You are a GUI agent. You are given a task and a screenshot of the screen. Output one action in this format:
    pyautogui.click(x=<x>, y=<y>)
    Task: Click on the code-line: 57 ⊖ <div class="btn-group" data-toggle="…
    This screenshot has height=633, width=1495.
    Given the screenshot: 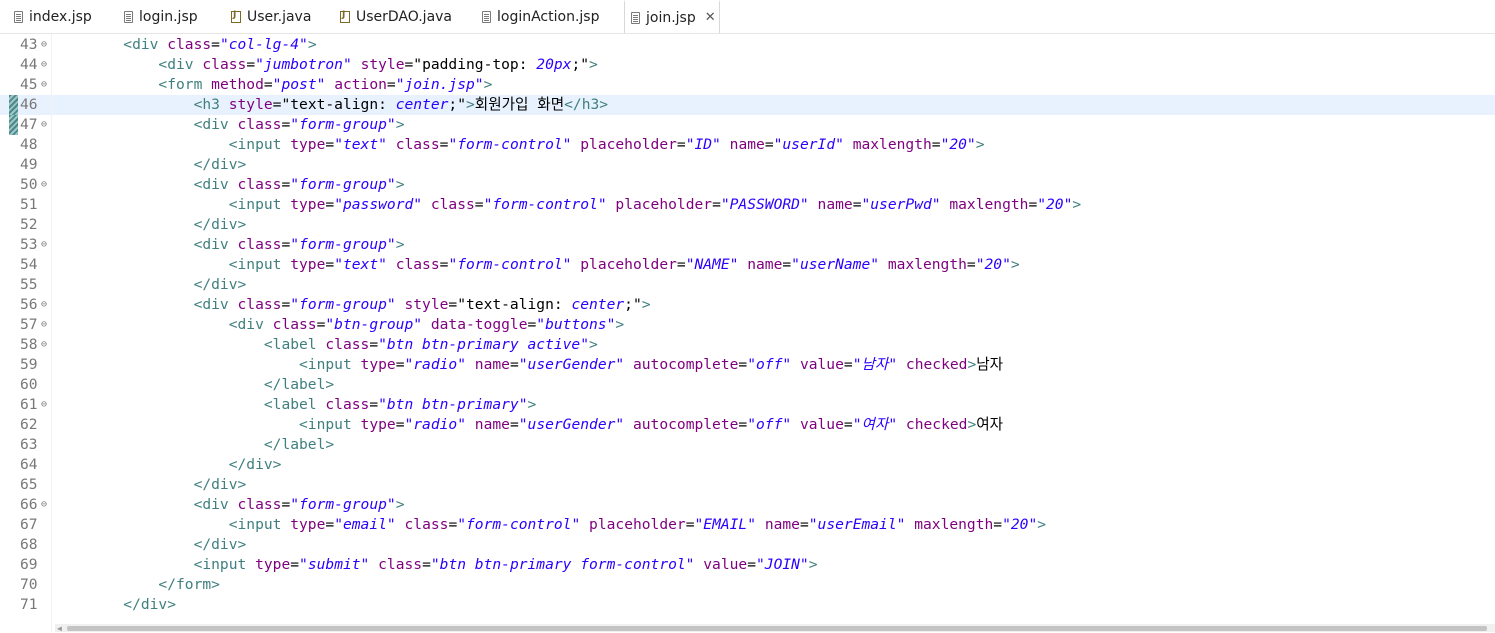 What is the action you would take?
    pyautogui.click(x=747, y=325)
    